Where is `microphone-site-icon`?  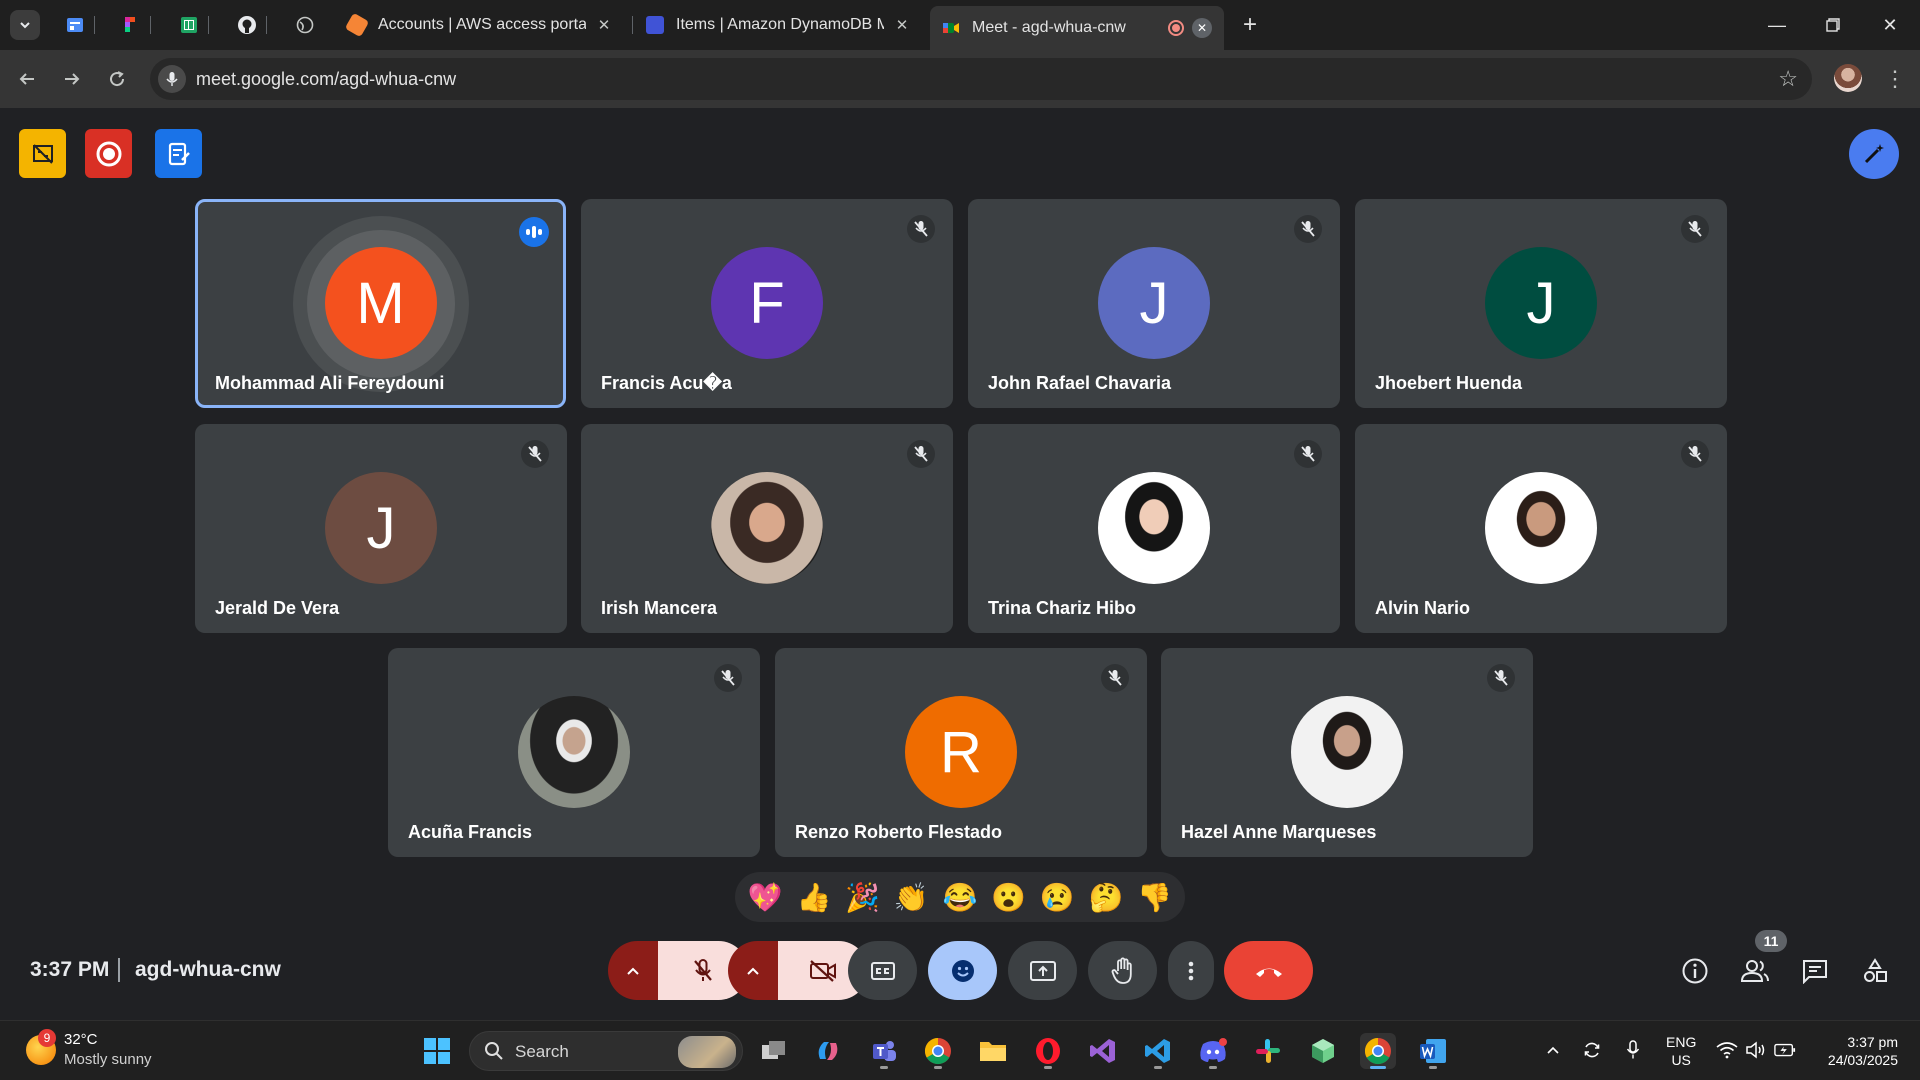 microphone-site-icon is located at coordinates (172, 79).